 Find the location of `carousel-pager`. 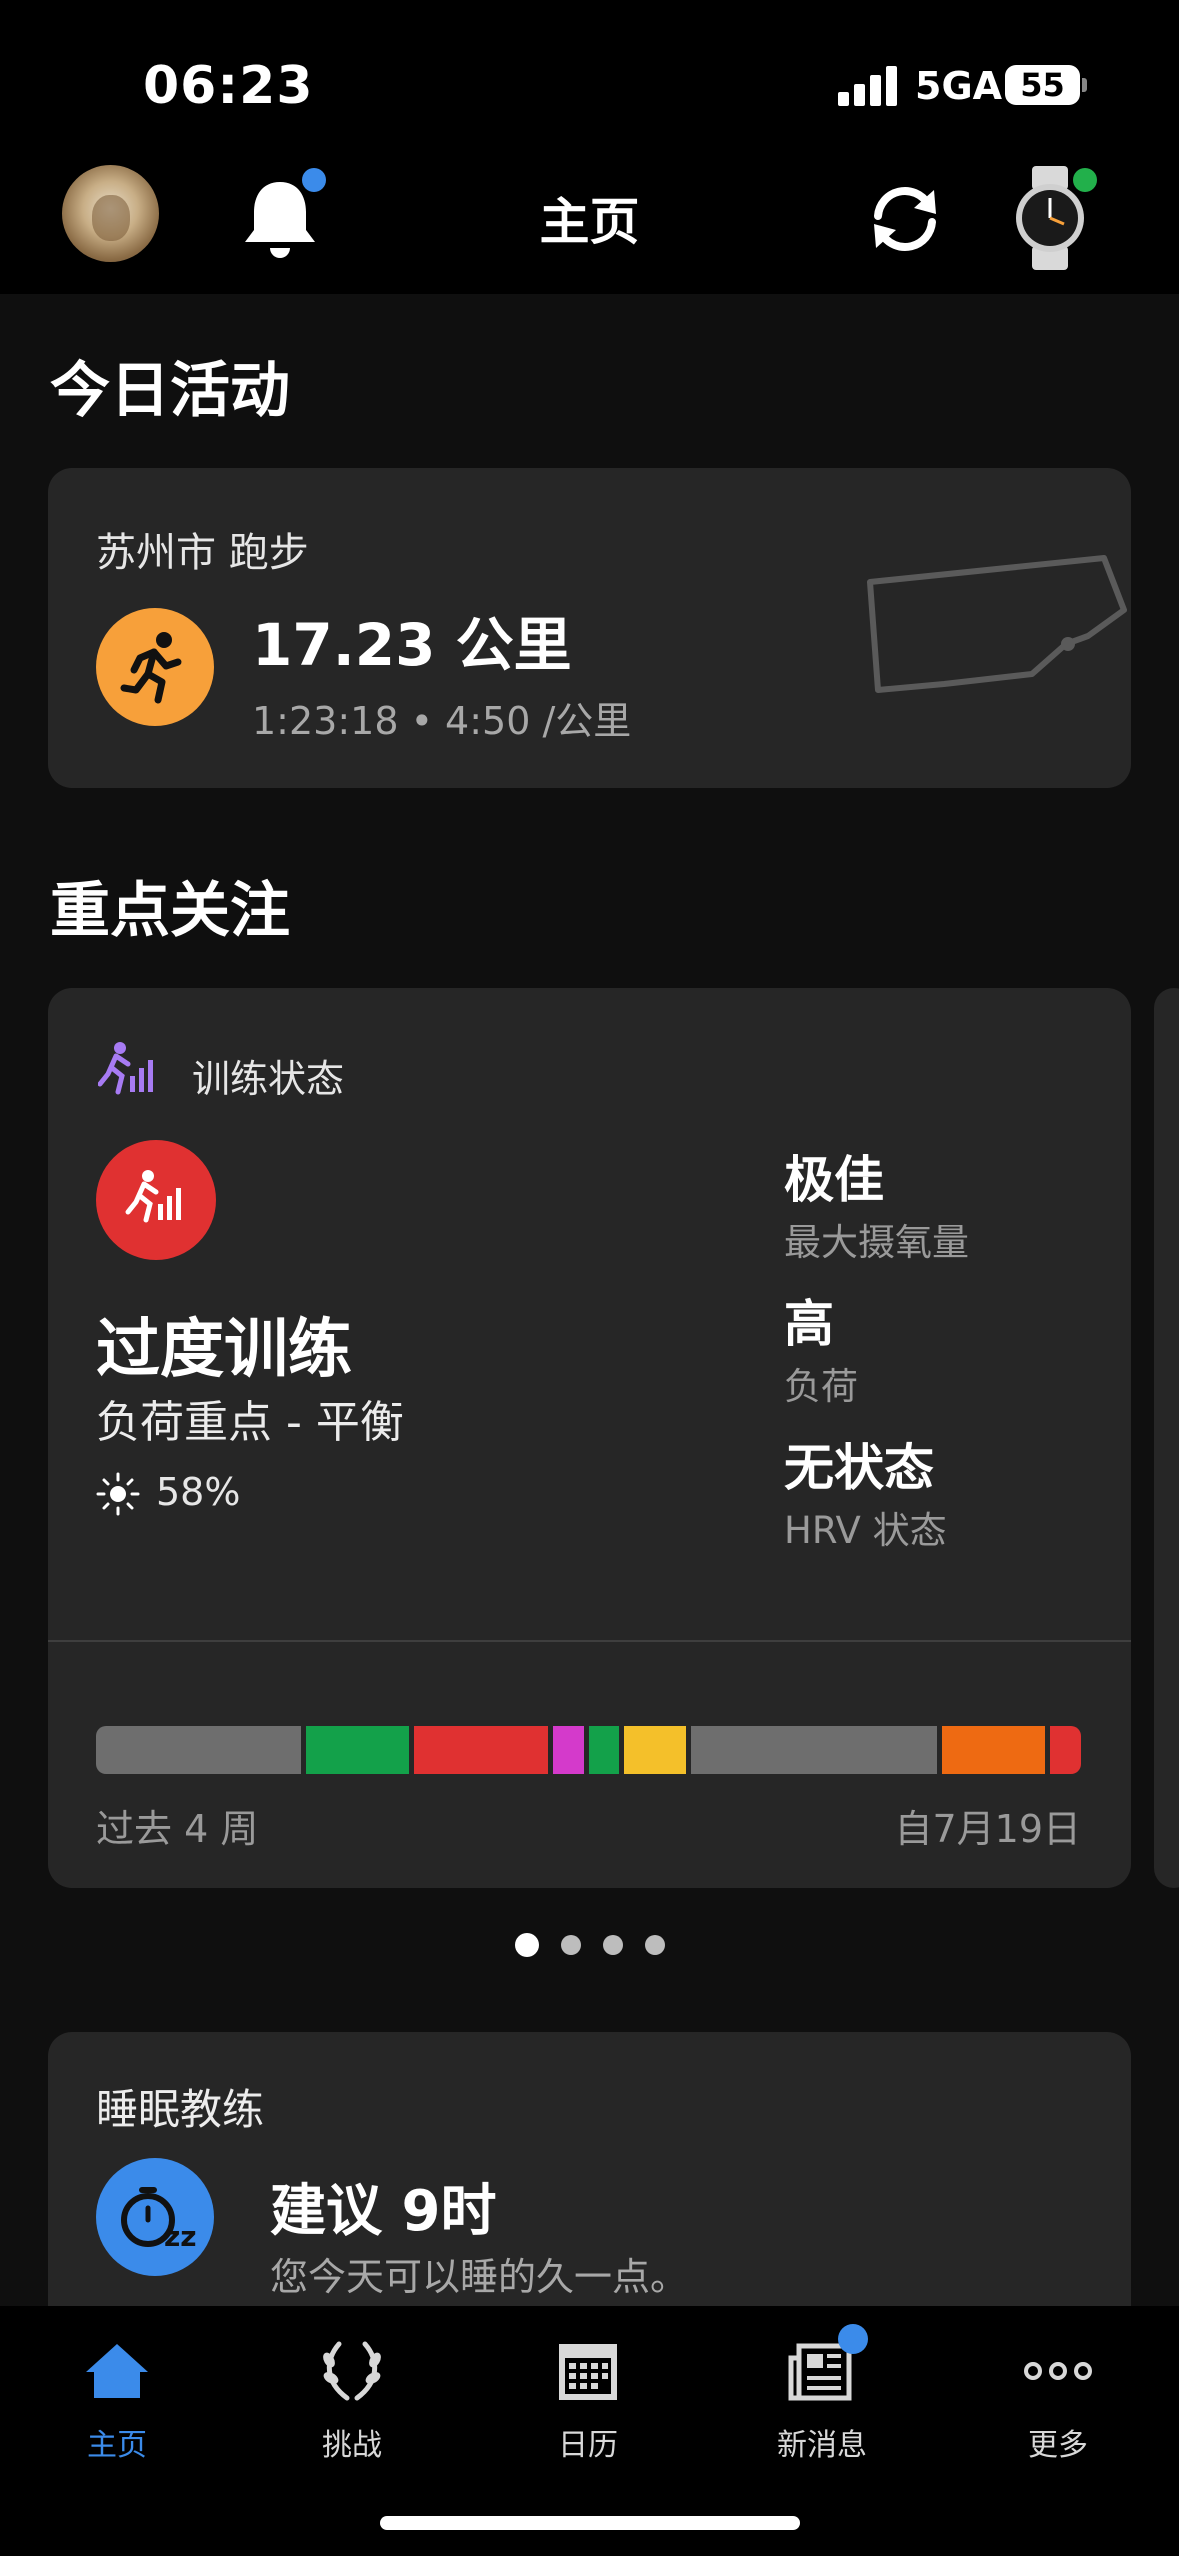

carousel-pager is located at coordinates (589, 1945).